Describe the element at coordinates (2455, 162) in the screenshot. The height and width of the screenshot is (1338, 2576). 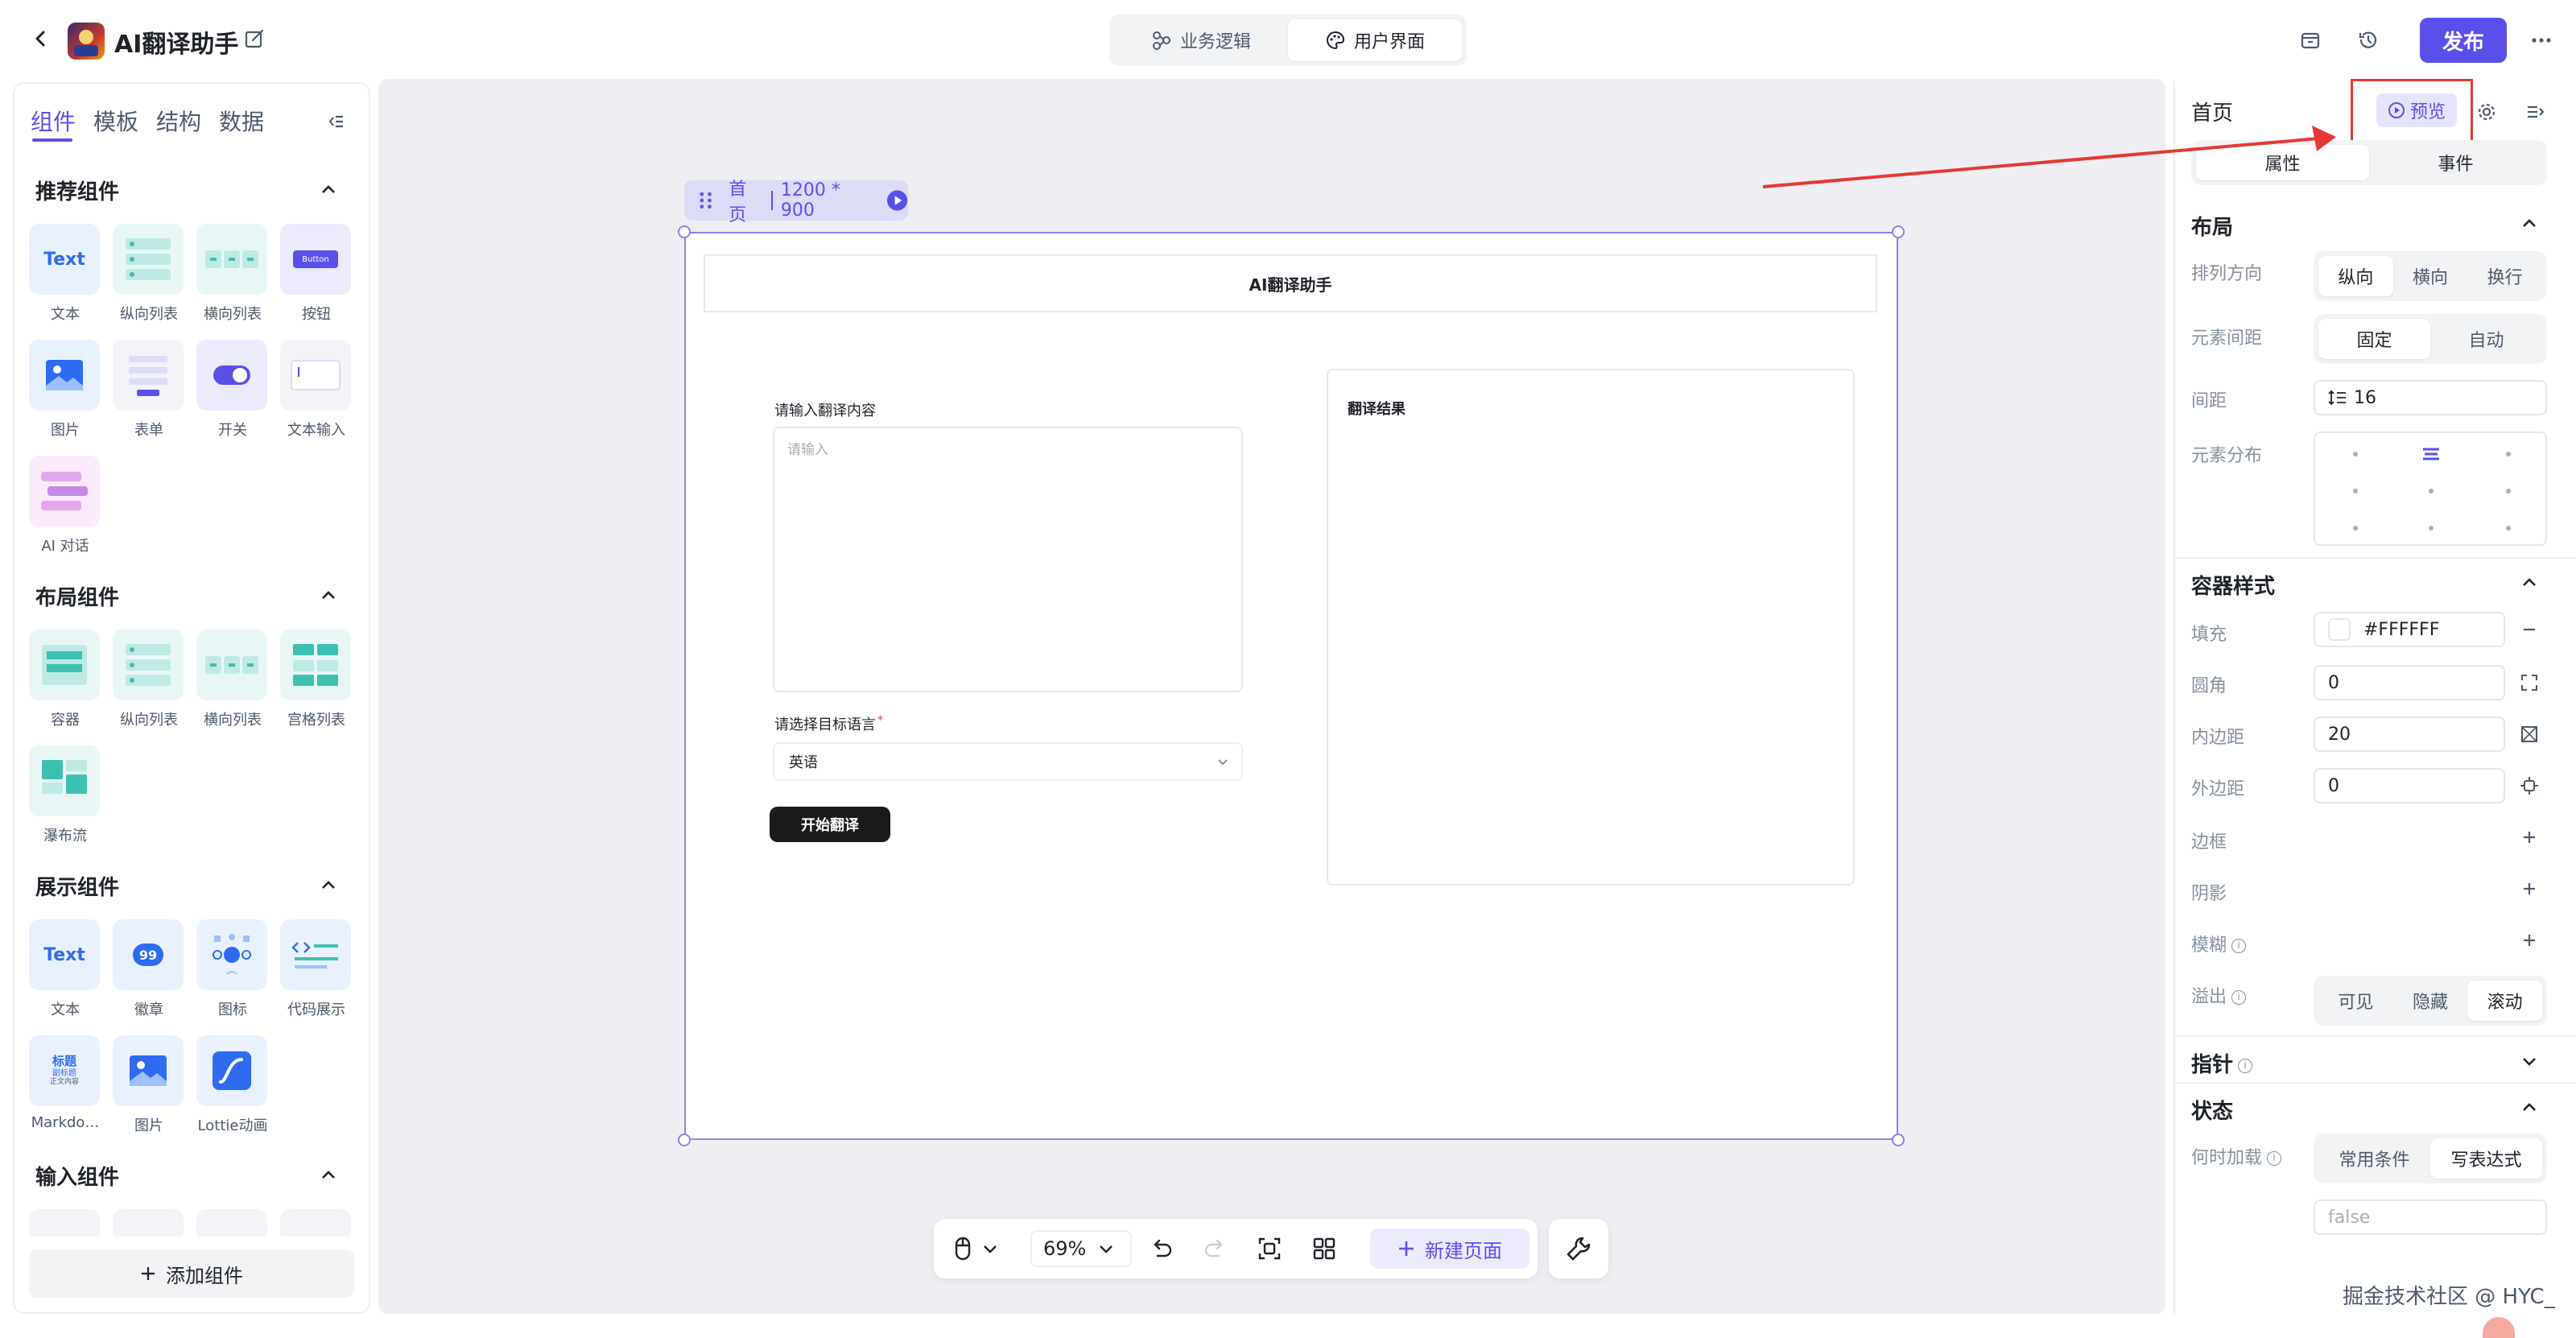
I see `tab-events: 事件` at that location.